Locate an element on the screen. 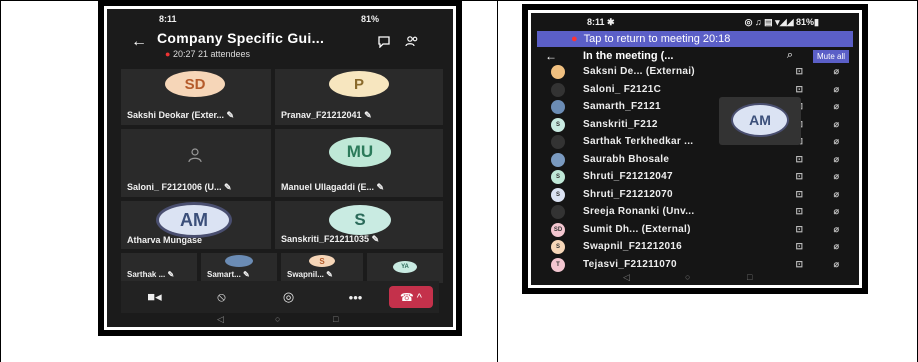 This screenshot has height=362, width=918. participant-row: SSanskriti_F212⊡⌀ is located at coordinates (695, 125).